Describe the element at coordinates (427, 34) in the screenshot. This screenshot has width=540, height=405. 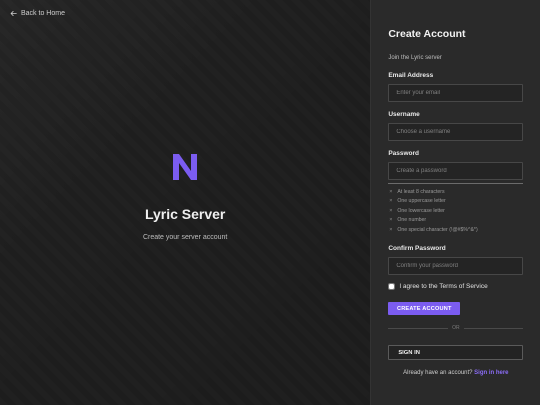
I see `form-title: Create Account` at that location.